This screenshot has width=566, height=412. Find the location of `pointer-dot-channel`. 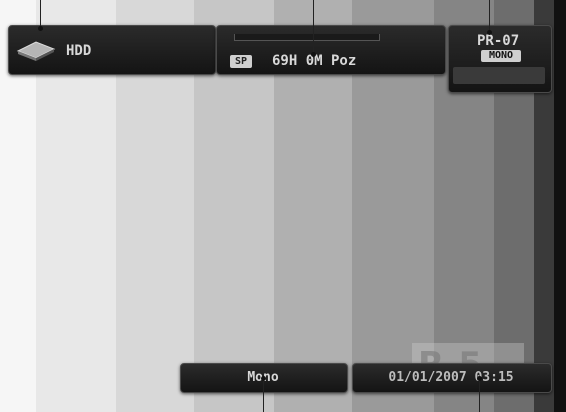

pointer-dot-channel is located at coordinates (489, 32).